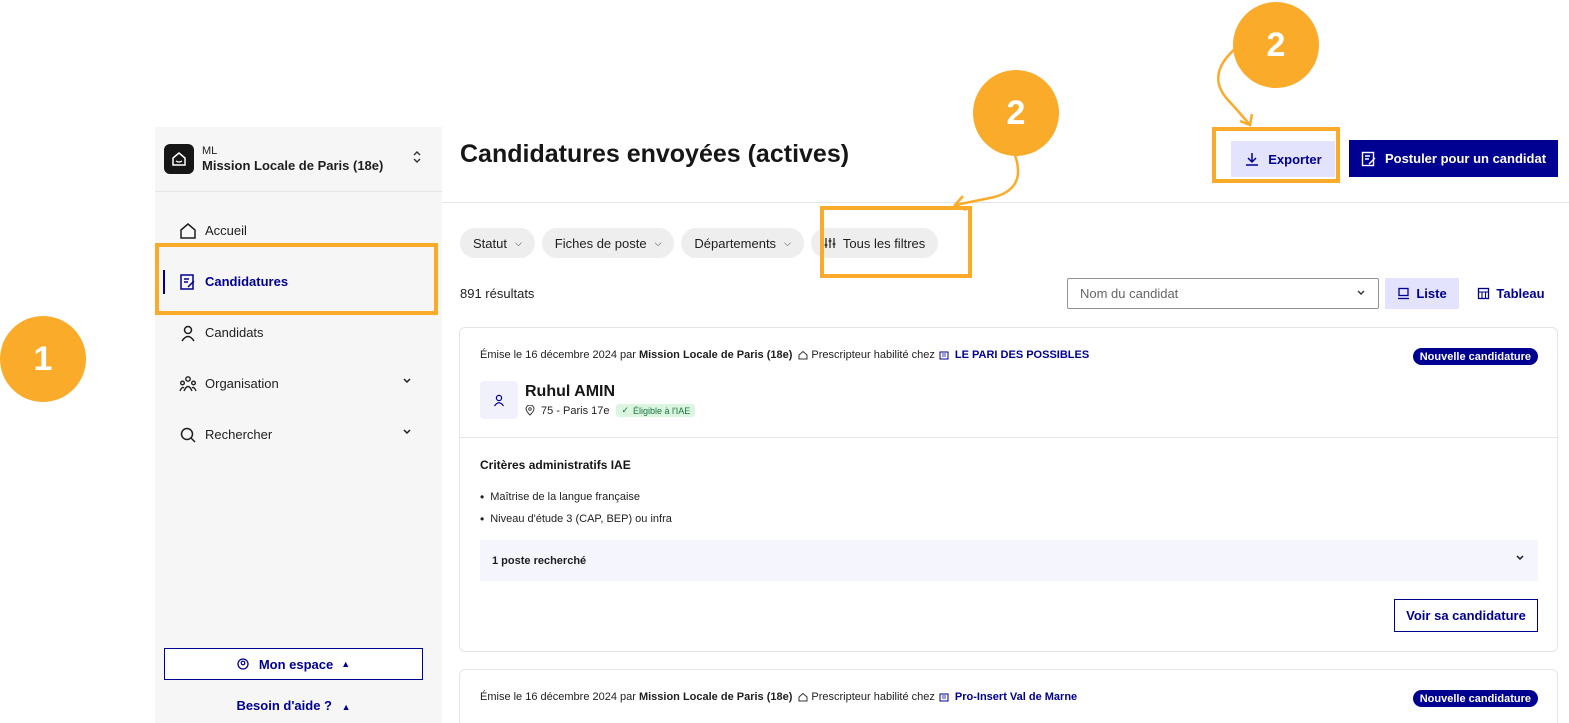 This screenshot has height=723, width=1569. I want to click on view-tableau-button: Tableau, so click(1511, 293).